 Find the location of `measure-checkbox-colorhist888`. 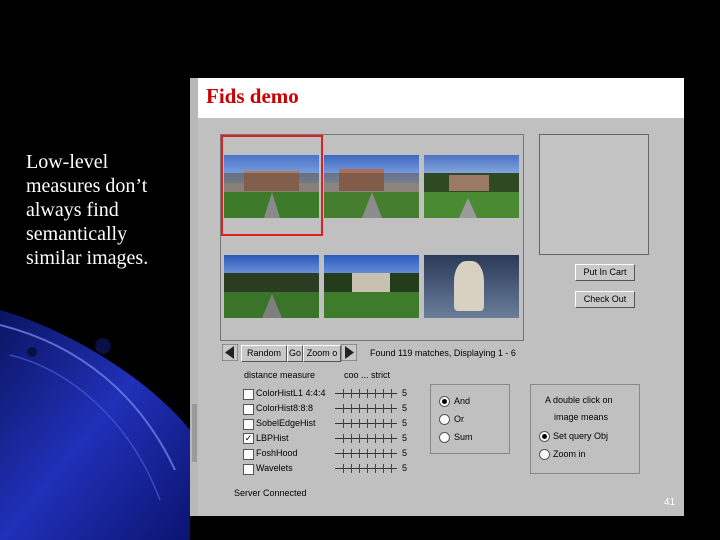

measure-checkbox-colorhist888 is located at coordinates (248, 409).